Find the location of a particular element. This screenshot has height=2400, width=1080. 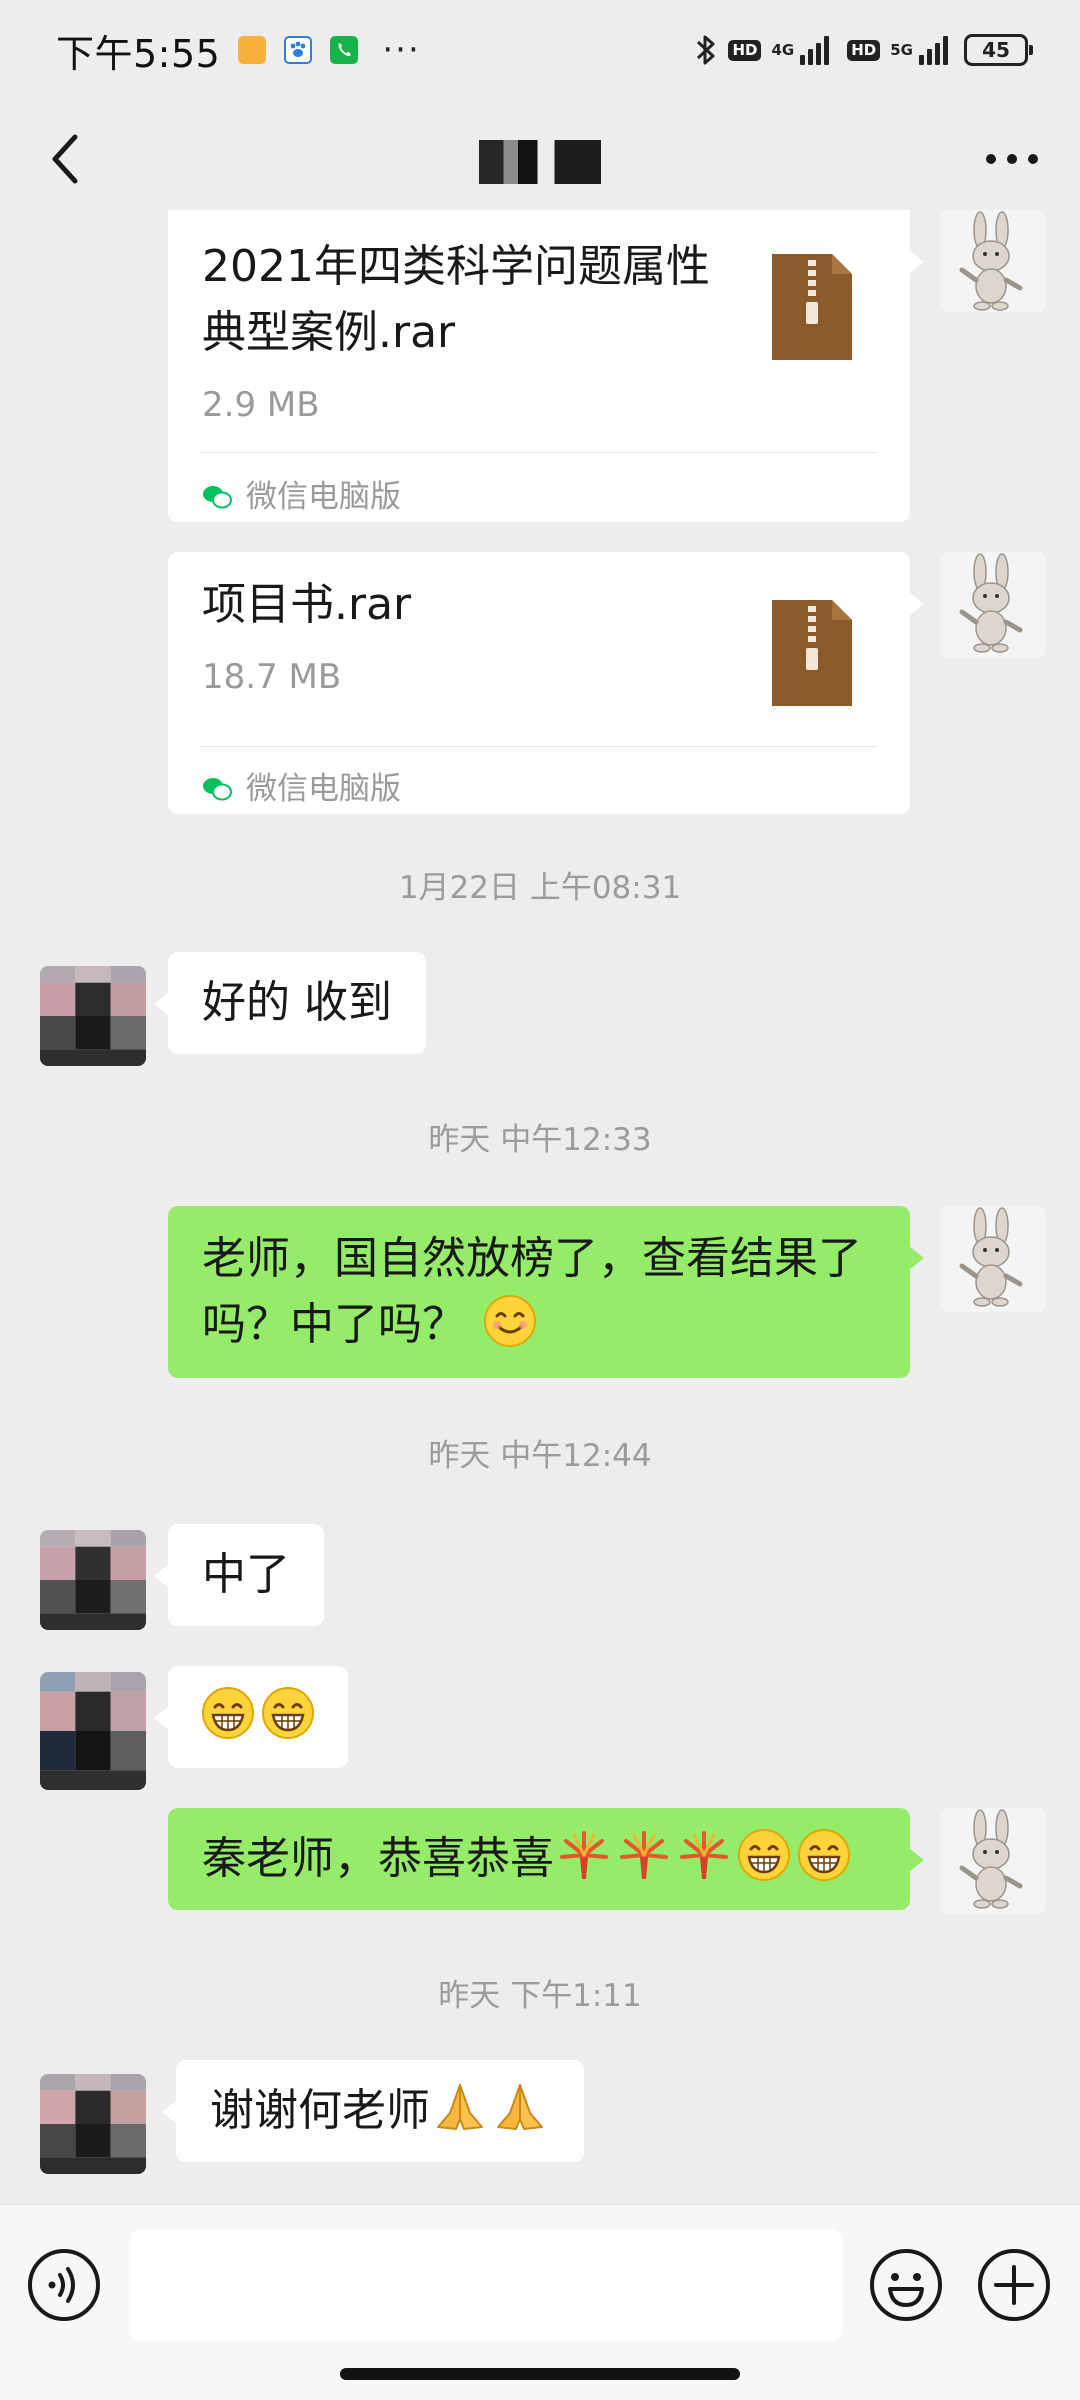

network-type-1: 4G is located at coordinates (783, 49).